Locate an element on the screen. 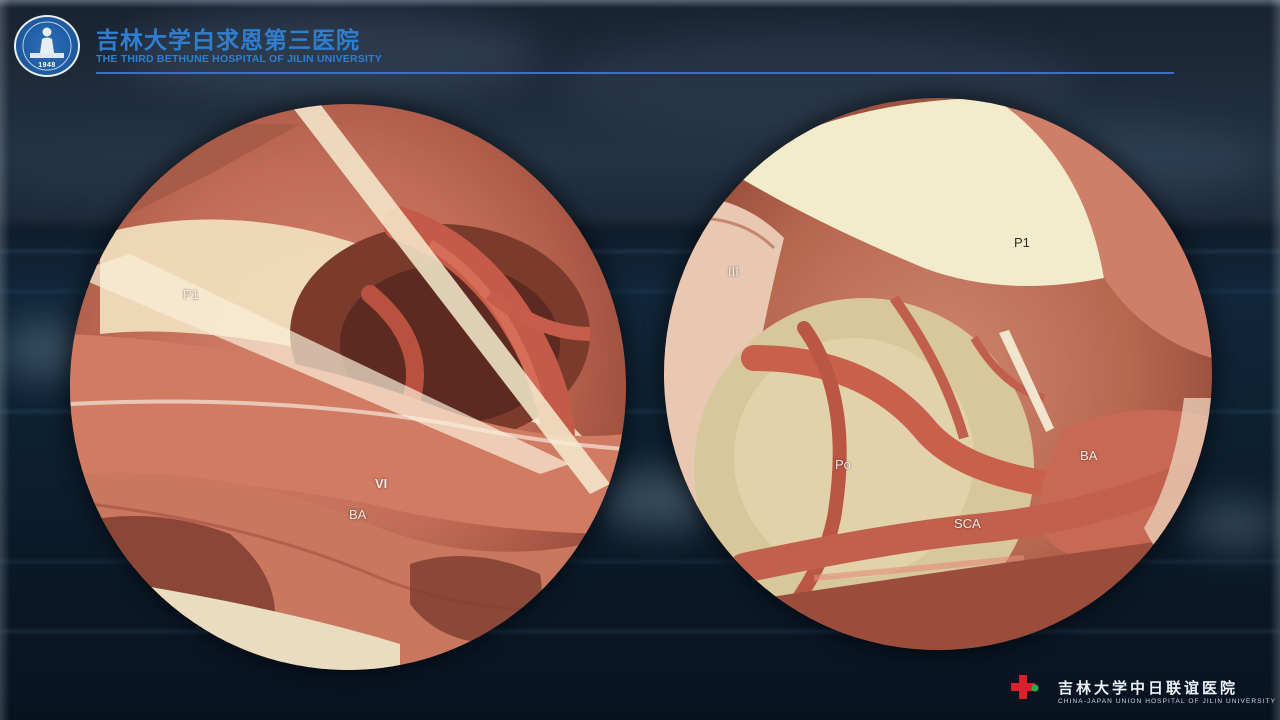  label-ba-right: BA is located at coordinates (1089, 455).